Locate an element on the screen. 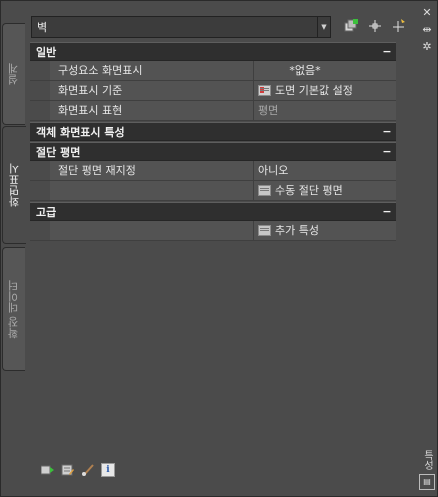  additional-properties-label: 추가 특성 is located at coordinates (297, 230).